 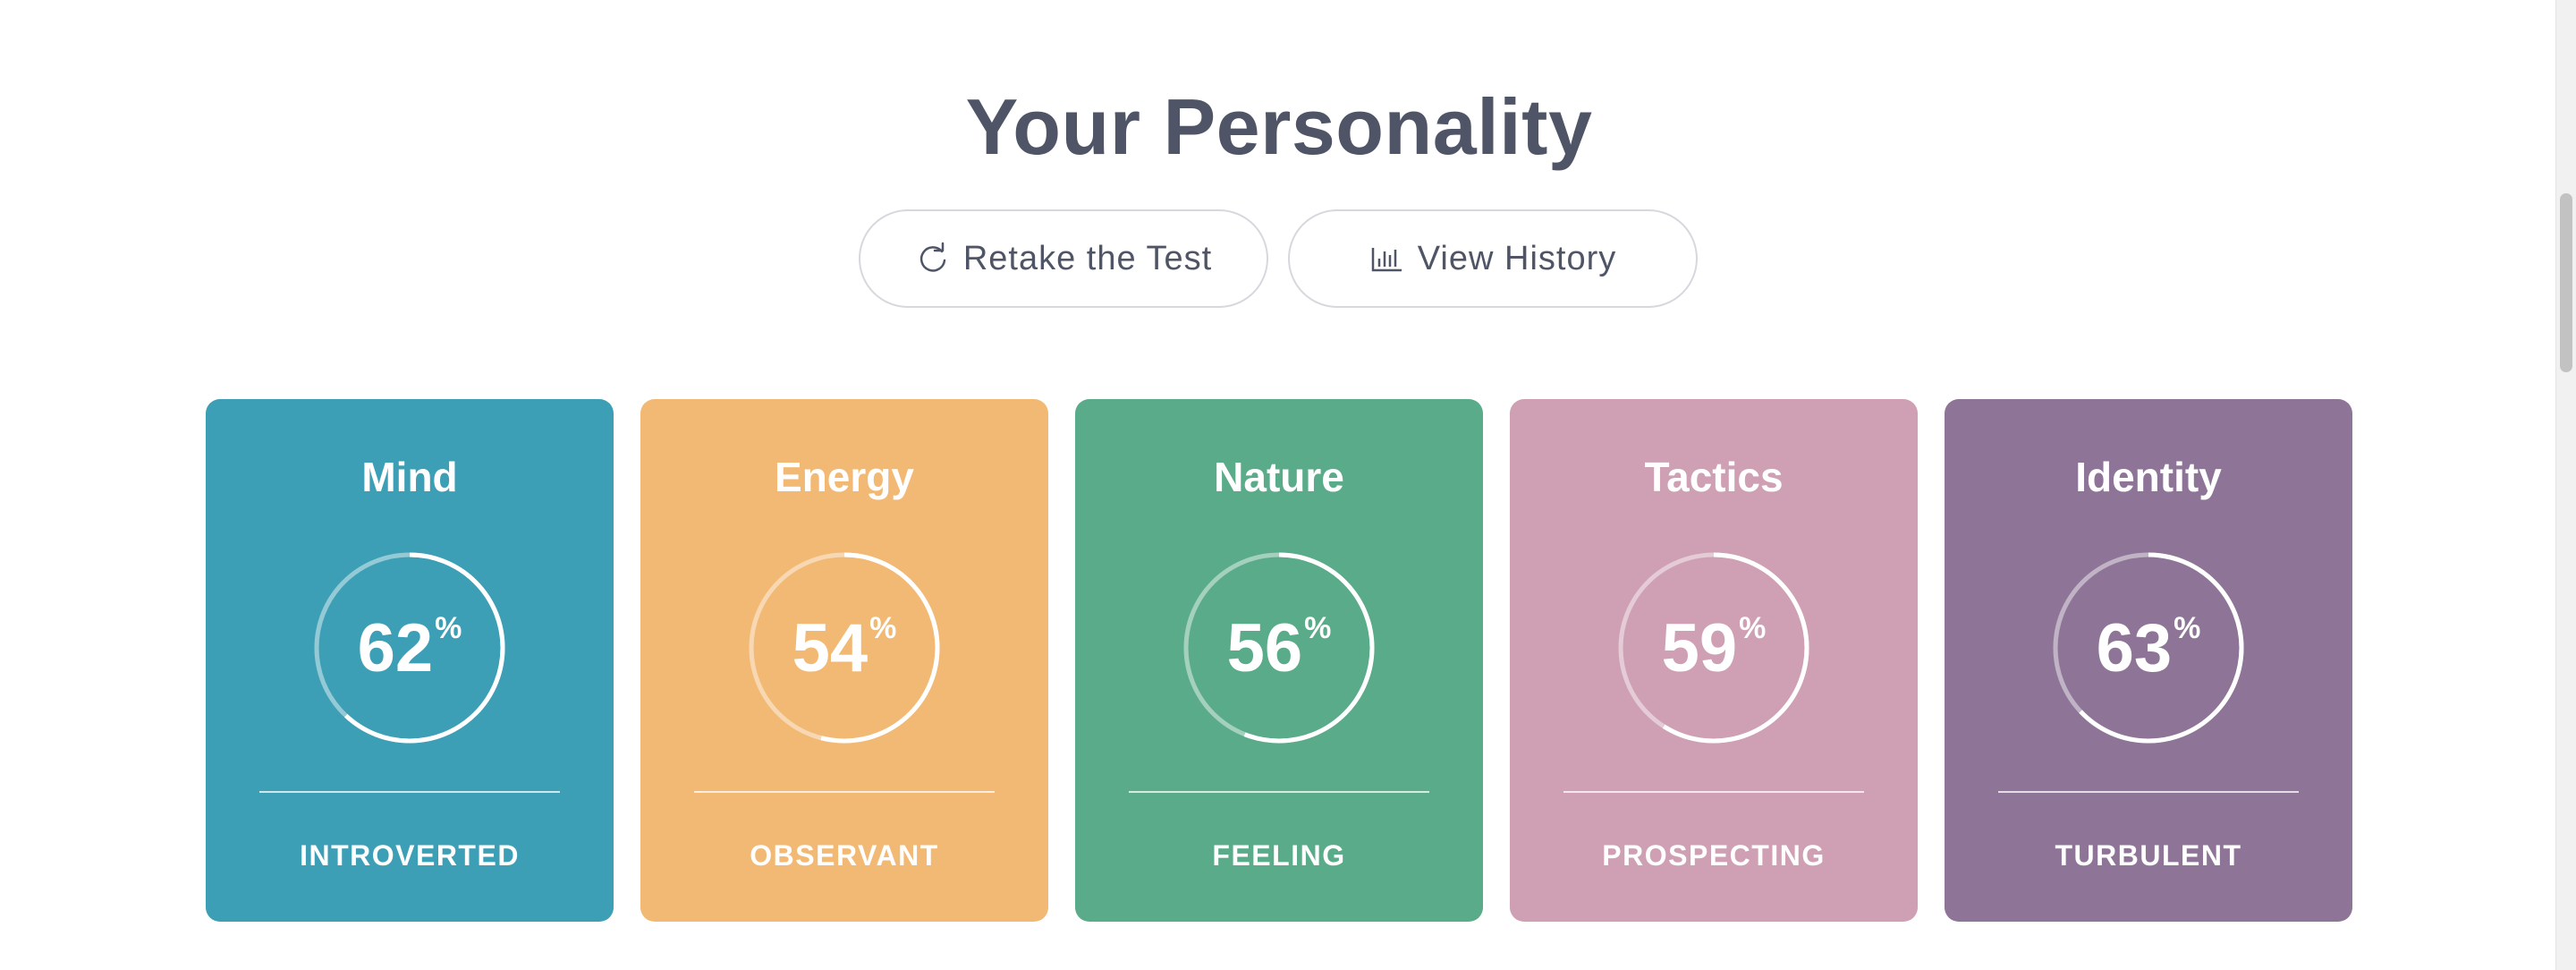 I want to click on retake-test-button: Retake the Test, so click(x=1063, y=258).